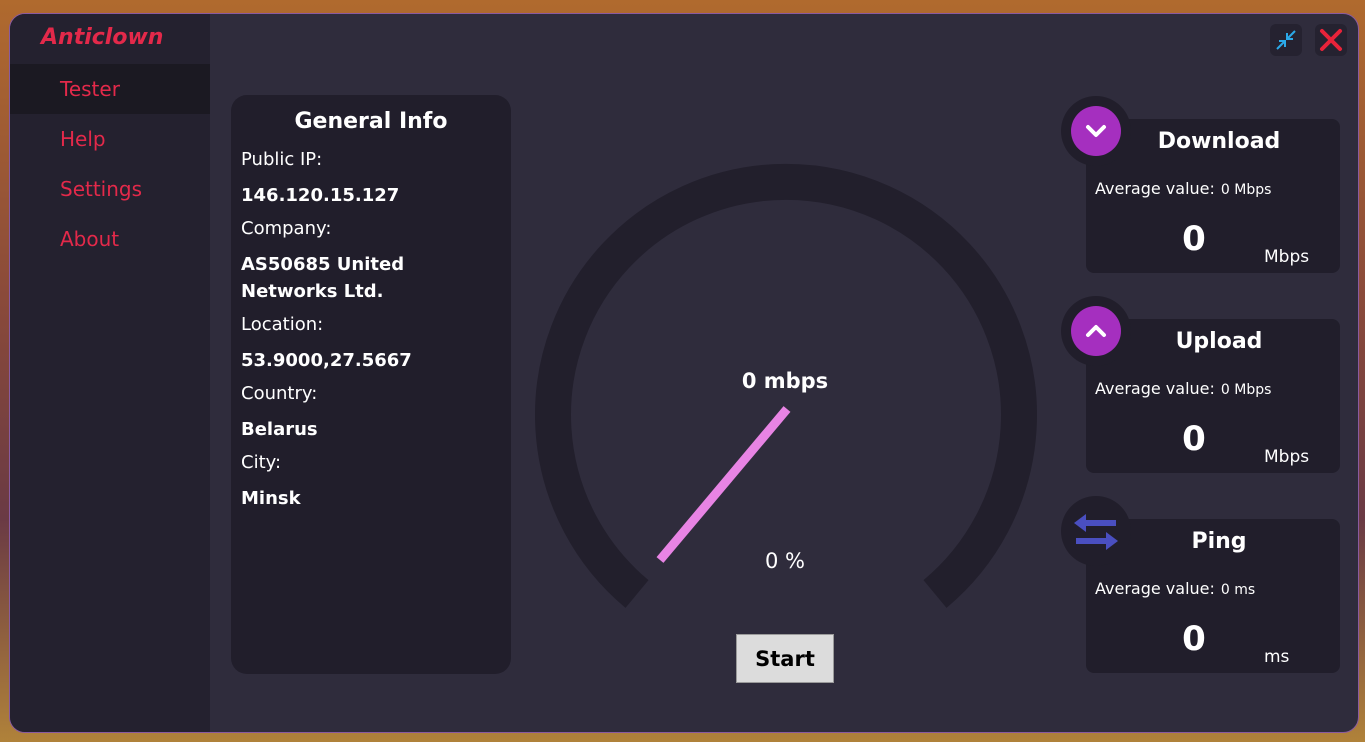  Describe the element at coordinates (1219, 341) in the screenshot. I see `upload-title: Upload` at that location.